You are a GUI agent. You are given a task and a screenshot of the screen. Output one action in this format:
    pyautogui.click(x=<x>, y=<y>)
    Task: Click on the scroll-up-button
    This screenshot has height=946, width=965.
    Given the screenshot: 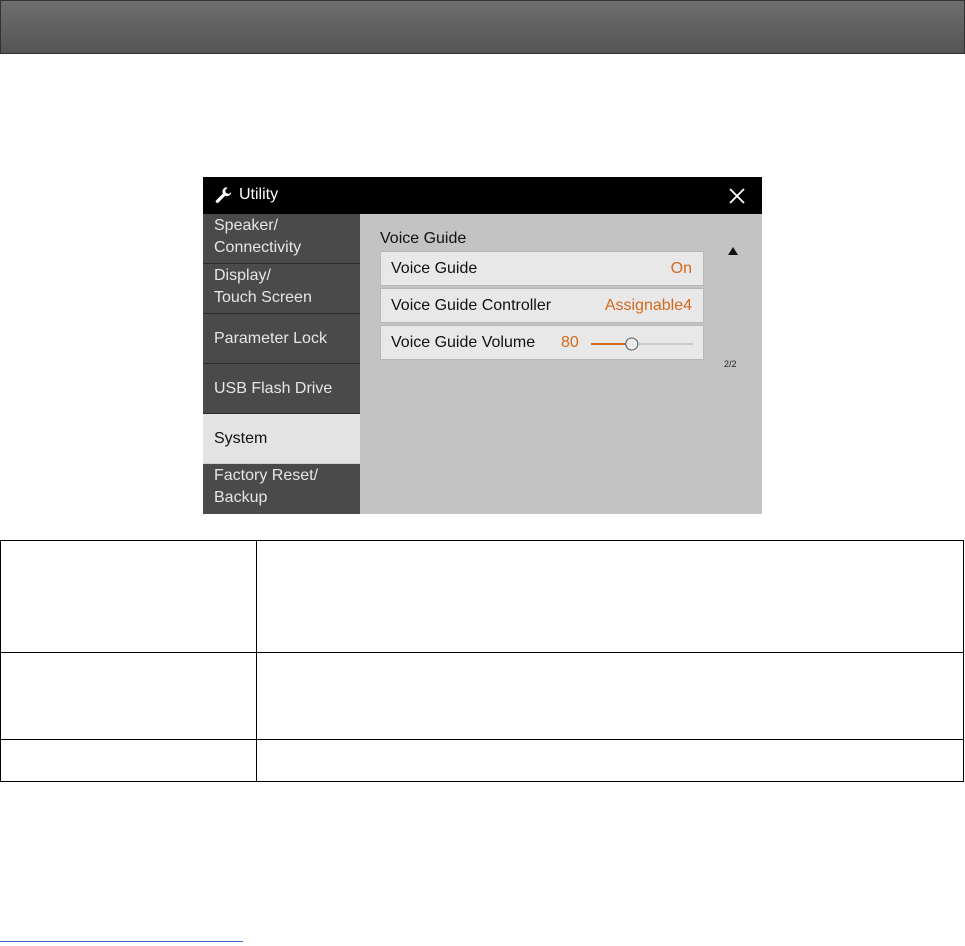 What is the action you would take?
    pyautogui.click(x=733, y=251)
    